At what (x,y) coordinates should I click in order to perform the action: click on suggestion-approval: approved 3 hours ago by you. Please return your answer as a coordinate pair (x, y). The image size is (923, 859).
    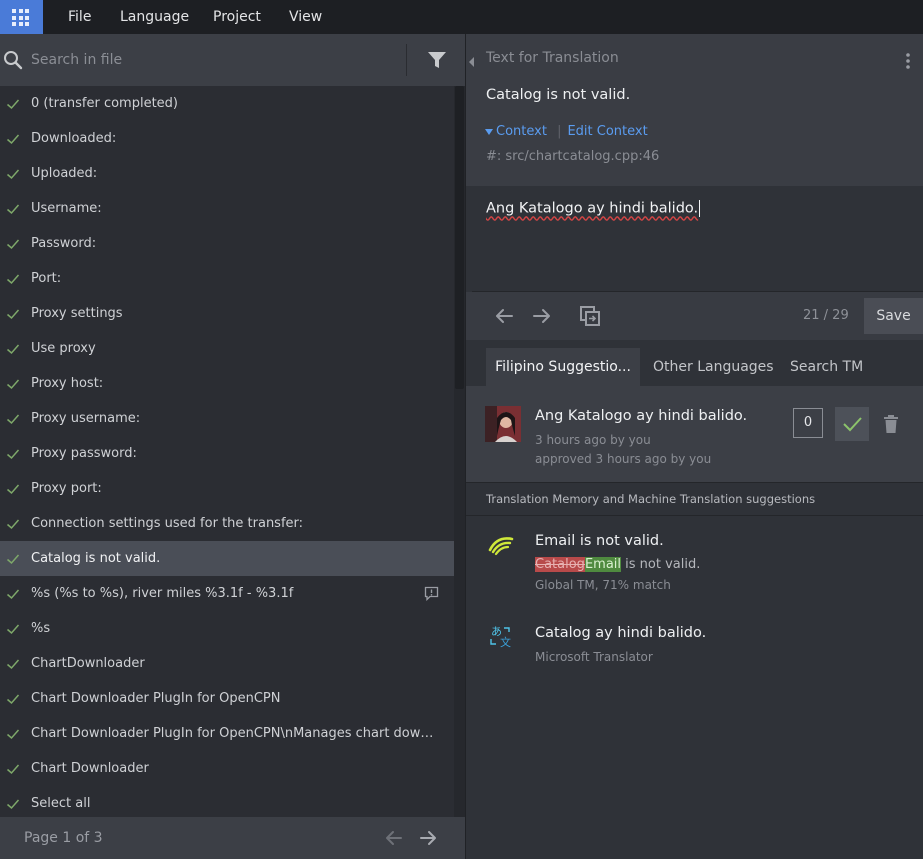
    Looking at the image, I should click on (623, 459).